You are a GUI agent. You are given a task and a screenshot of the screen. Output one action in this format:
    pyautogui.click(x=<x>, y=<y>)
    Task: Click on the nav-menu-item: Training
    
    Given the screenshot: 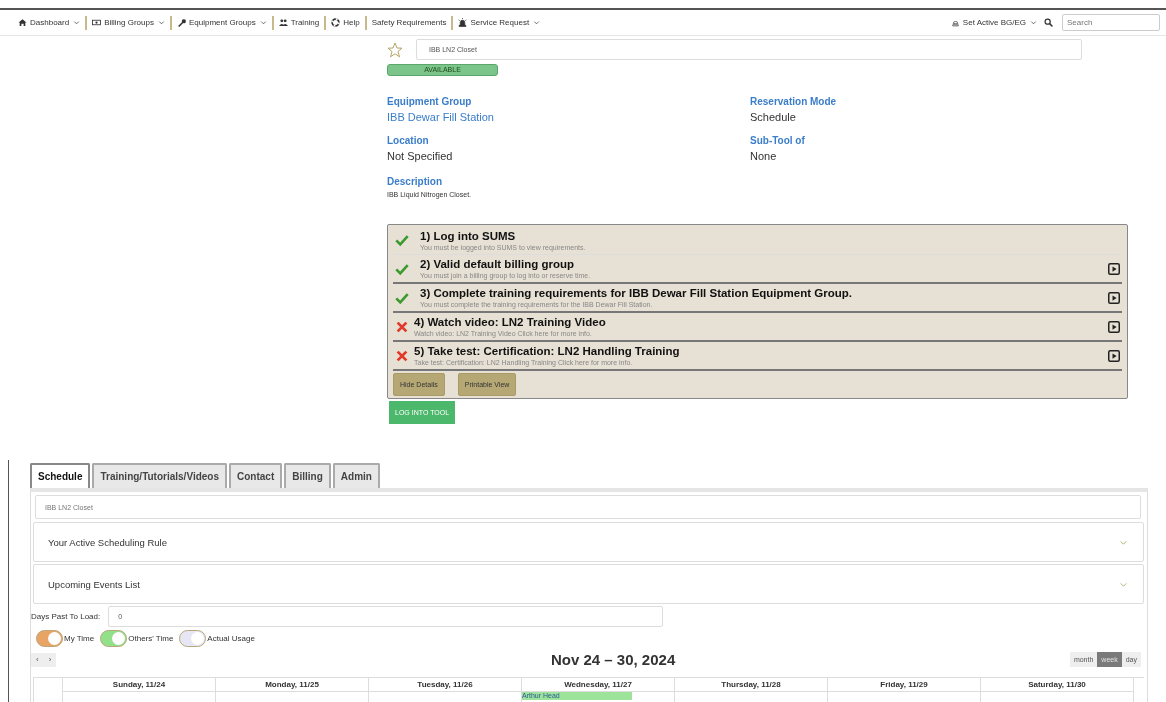 What is the action you would take?
    pyautogui.click(x=299, y=22)
    